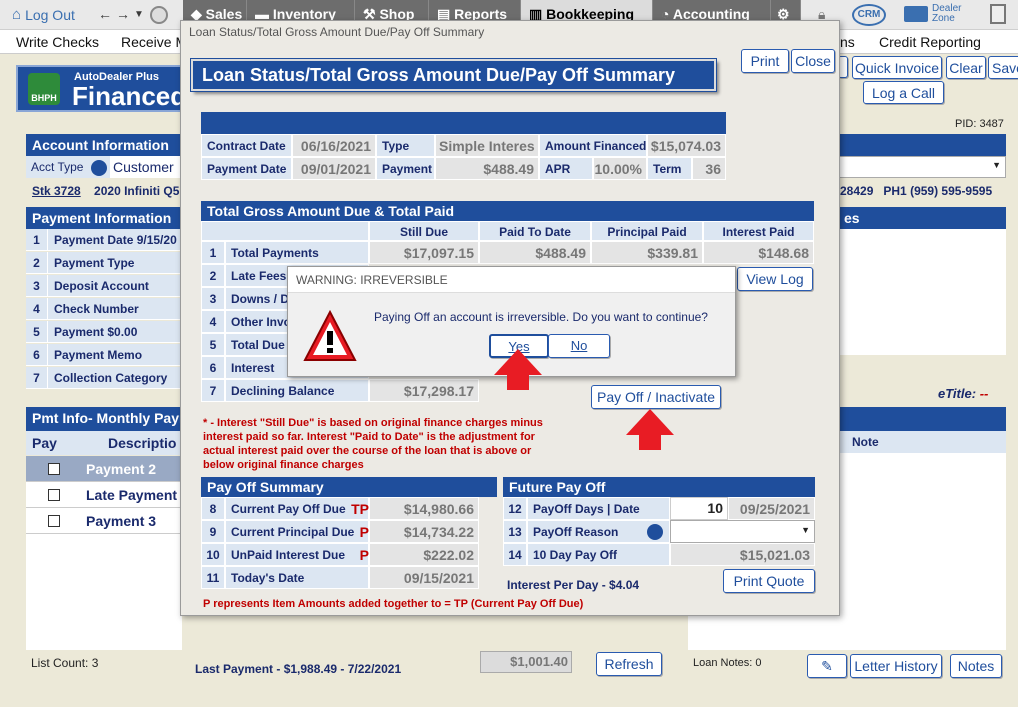 The image size is (1018, 707). What do you see at coordinates (916, 191) in the screenshot?
I see `contact-line: 28429 PH1 (959) 595-9595` at bounding box center [916, 191].